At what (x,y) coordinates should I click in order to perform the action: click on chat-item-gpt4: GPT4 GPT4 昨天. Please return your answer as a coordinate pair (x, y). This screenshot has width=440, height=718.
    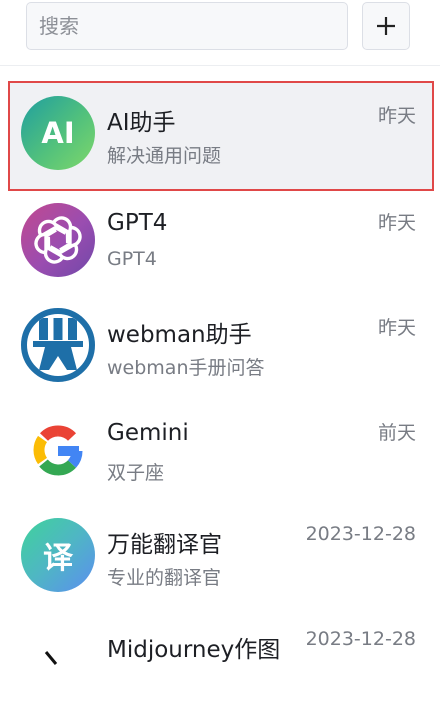
    Looking at the image, I should click on (221, 243).